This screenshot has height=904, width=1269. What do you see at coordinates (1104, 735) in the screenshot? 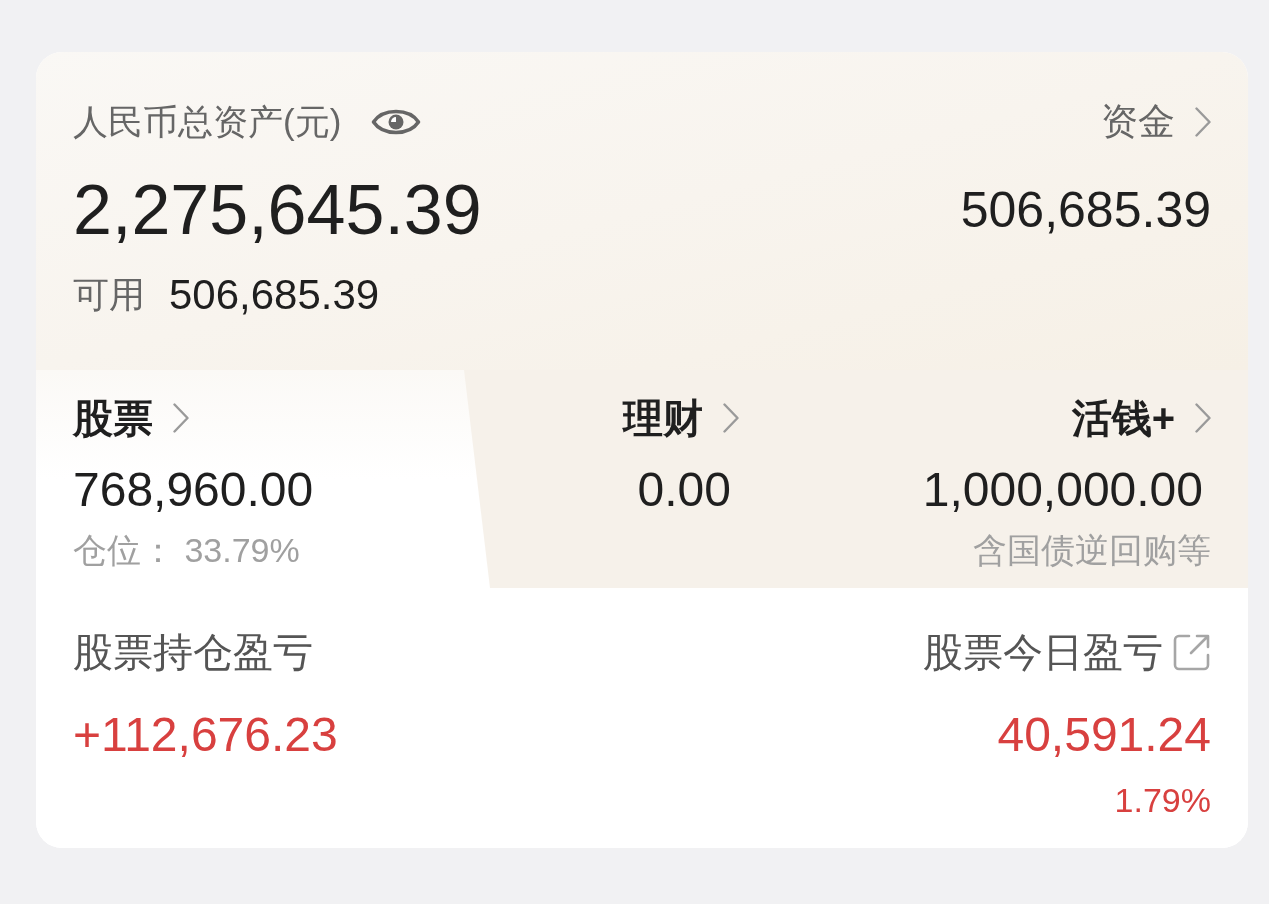
I see `today-pnl-amount: 40,591.24` at bounding box center [1104, 735].